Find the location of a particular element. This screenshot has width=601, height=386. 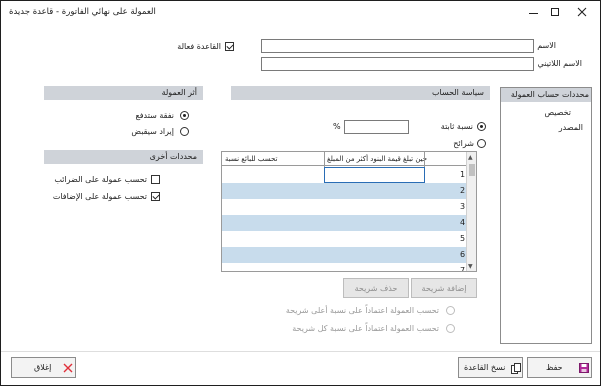

table-row: 4 is located at coordinates (344, 223).